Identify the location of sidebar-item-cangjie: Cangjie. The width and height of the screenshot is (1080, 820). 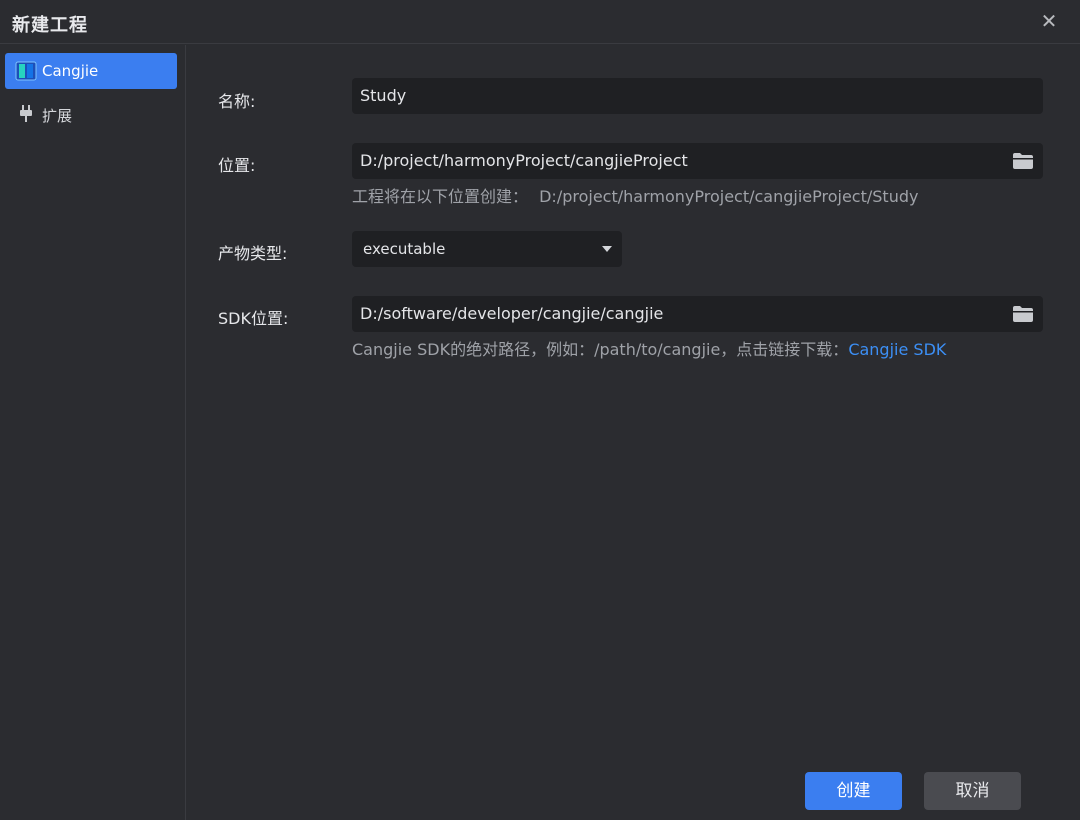
(91, 71).